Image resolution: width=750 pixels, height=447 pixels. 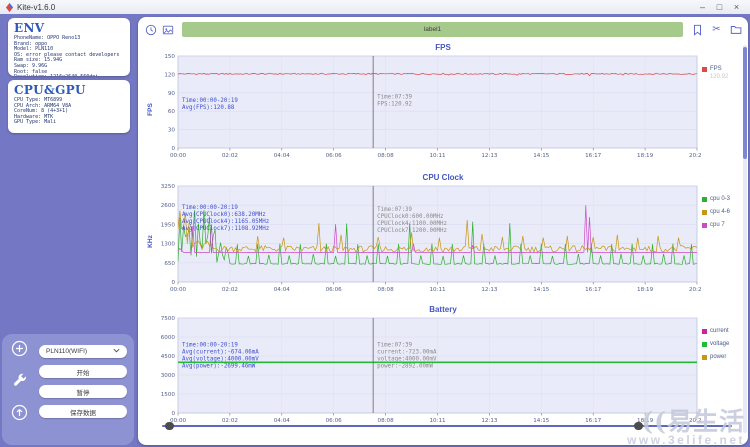 What do you see at coordinates (593, 156) in the screenshot?
I see `svg-text: 16:17` at bounding box center [593, 156].